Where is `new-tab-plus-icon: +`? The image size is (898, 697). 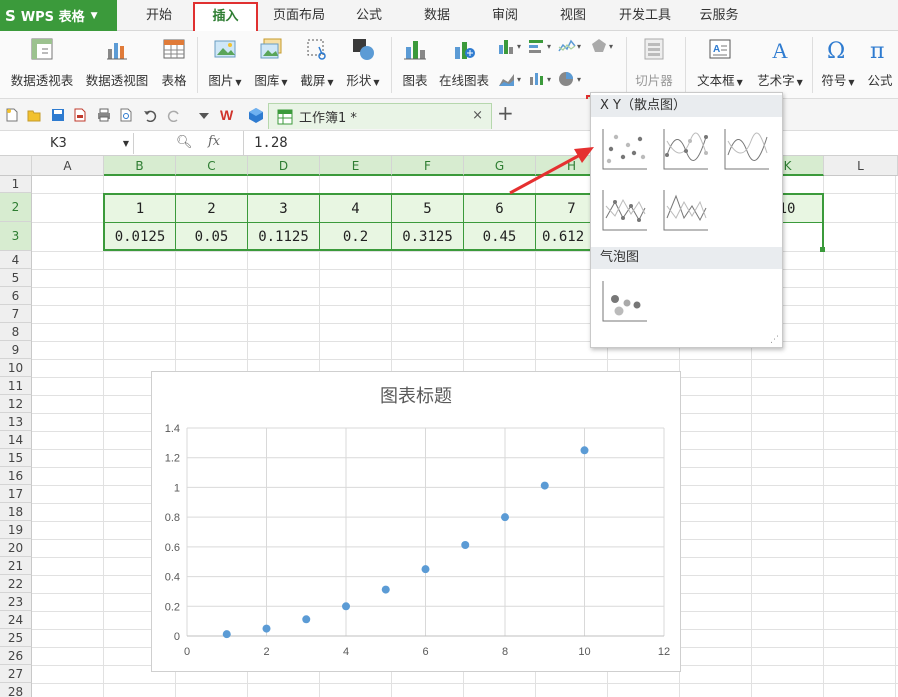
new-tab-plus-icon: + is located at coordinates (505, 113).